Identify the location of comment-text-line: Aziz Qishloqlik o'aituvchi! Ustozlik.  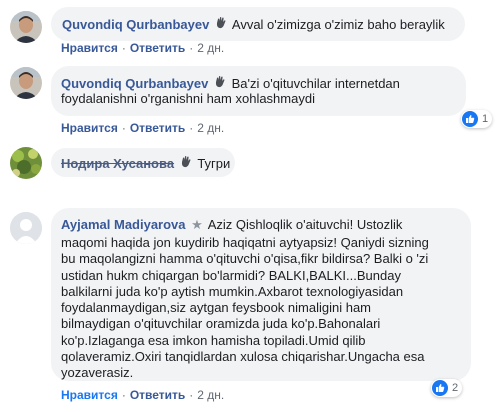
(305, 224).